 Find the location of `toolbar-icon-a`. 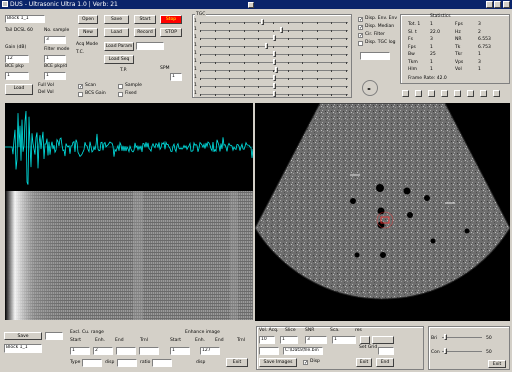

toolbar-icon-a is located at coordinates (251, 5).